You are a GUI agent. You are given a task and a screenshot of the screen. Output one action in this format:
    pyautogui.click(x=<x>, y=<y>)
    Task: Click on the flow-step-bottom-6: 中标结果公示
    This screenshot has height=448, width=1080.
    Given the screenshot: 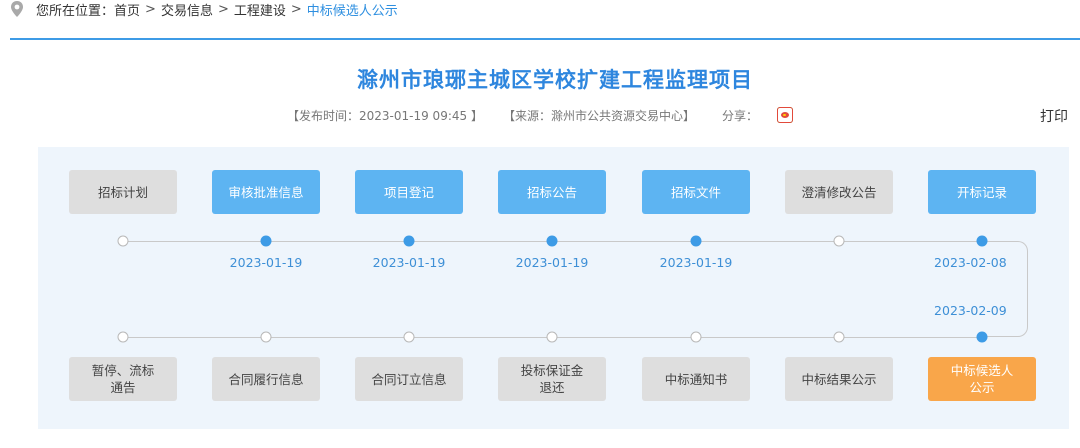 What is the action you would take?
    pyautogui.click(x=839, y=379)
    